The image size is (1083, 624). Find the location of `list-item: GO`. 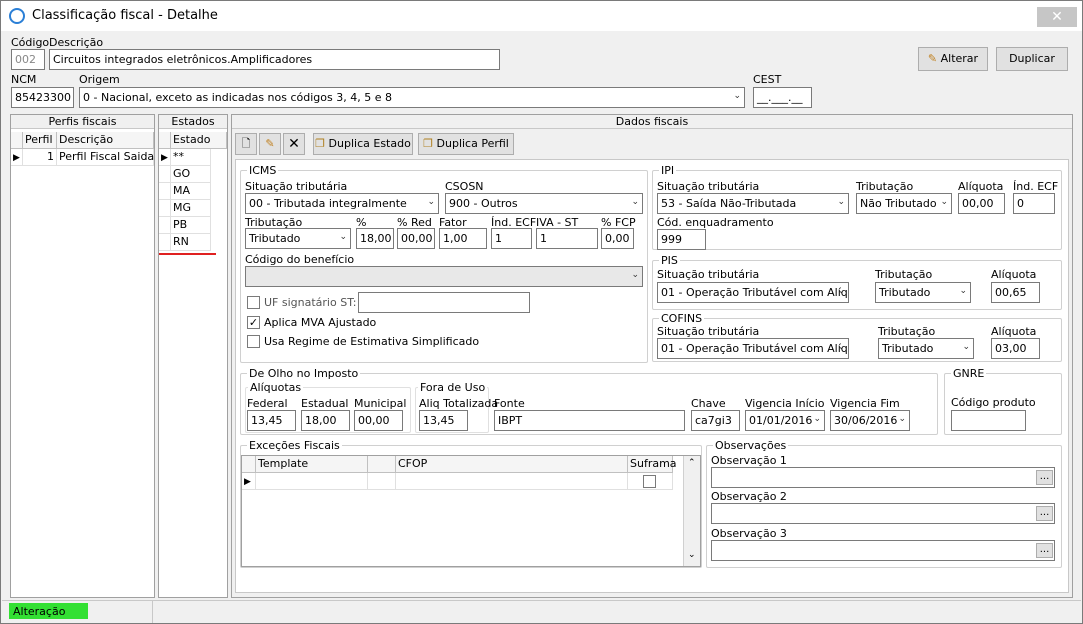

list-item: GO is located at coordinates (191, 174).